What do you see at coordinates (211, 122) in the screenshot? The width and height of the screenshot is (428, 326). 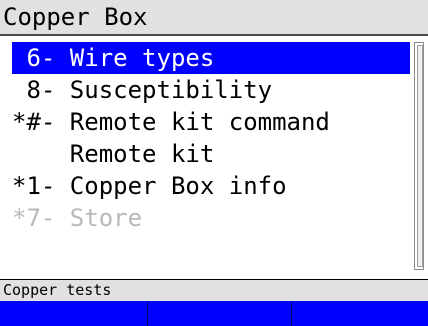 I see `menu-item-remote-kit-command: *#- Remote kit command` at bounding box center [211, 122].